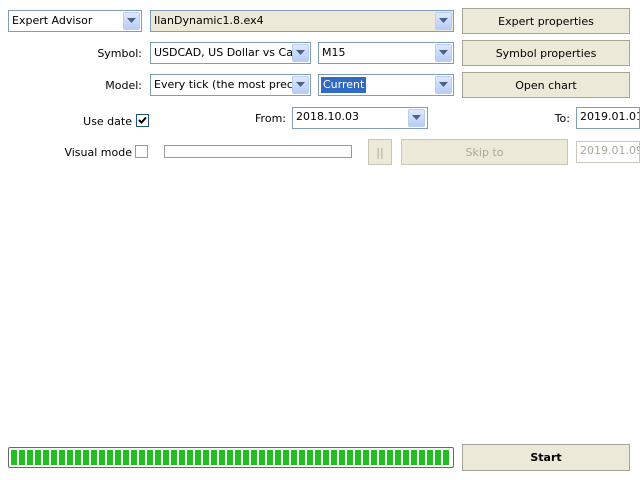 This screenshot has width=640, height=480. Describe the element at coordinates (546, 21) in the screenshot. I see `expert-properties-button: Expert properties` at that location.